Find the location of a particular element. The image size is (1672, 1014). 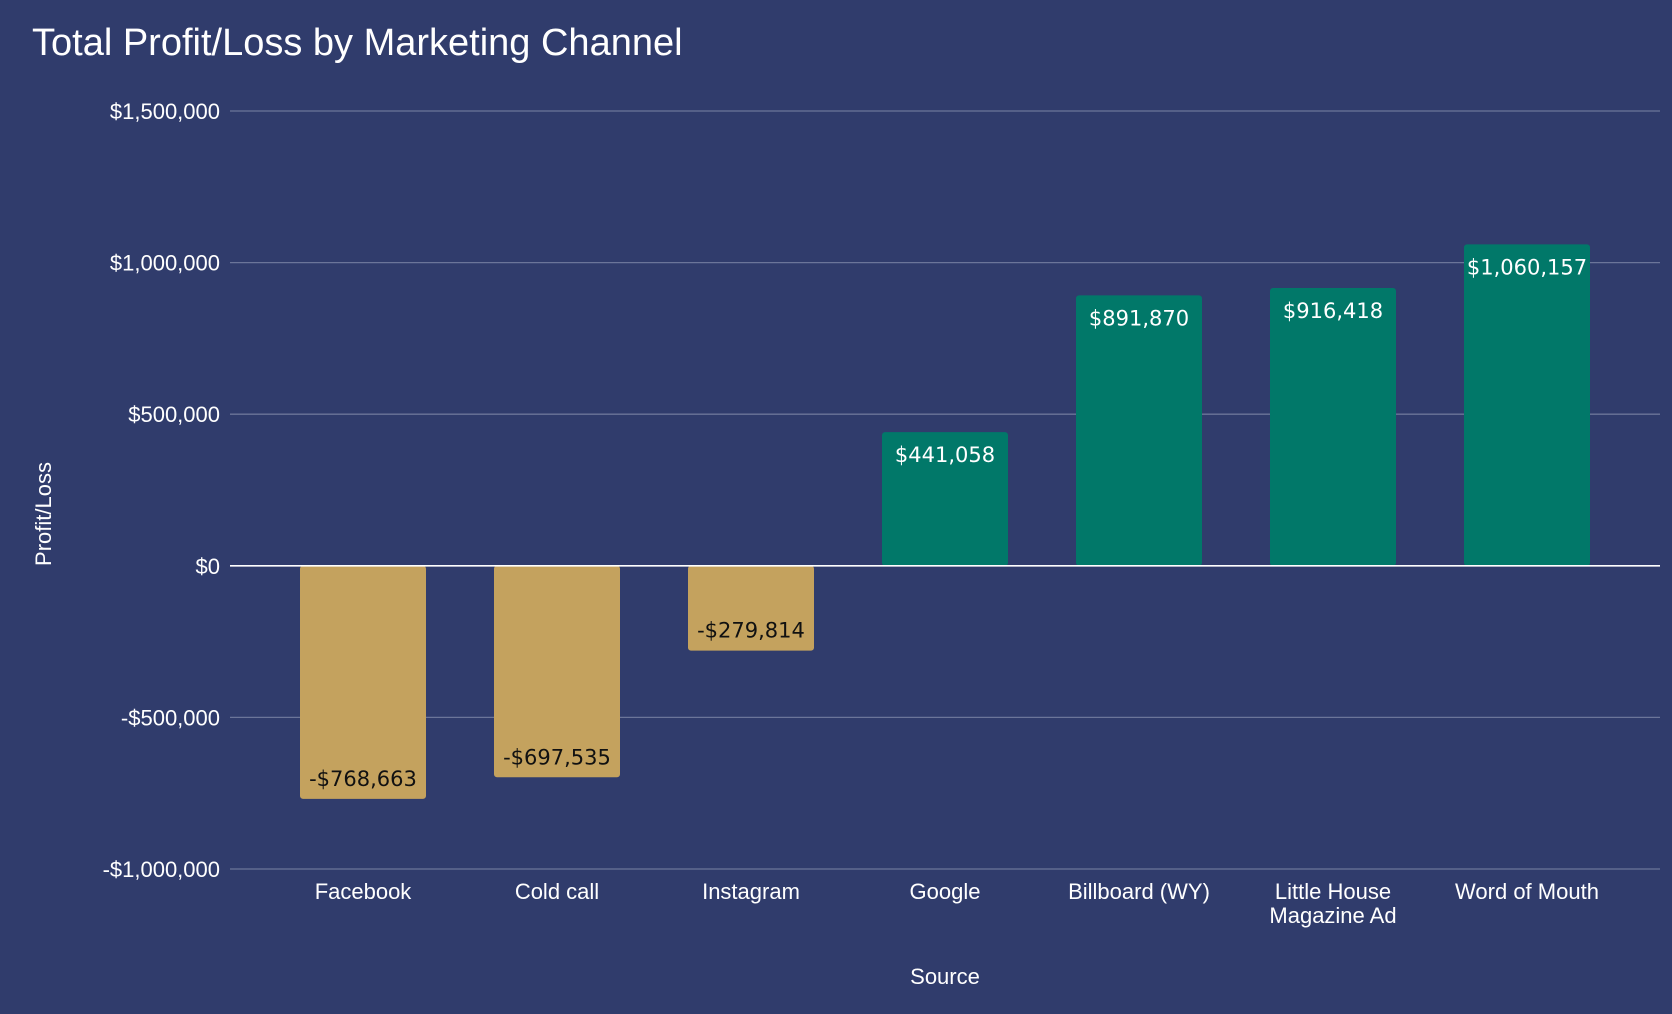

y-tick-label: -$500,000 is located at coordinates (170, 717).